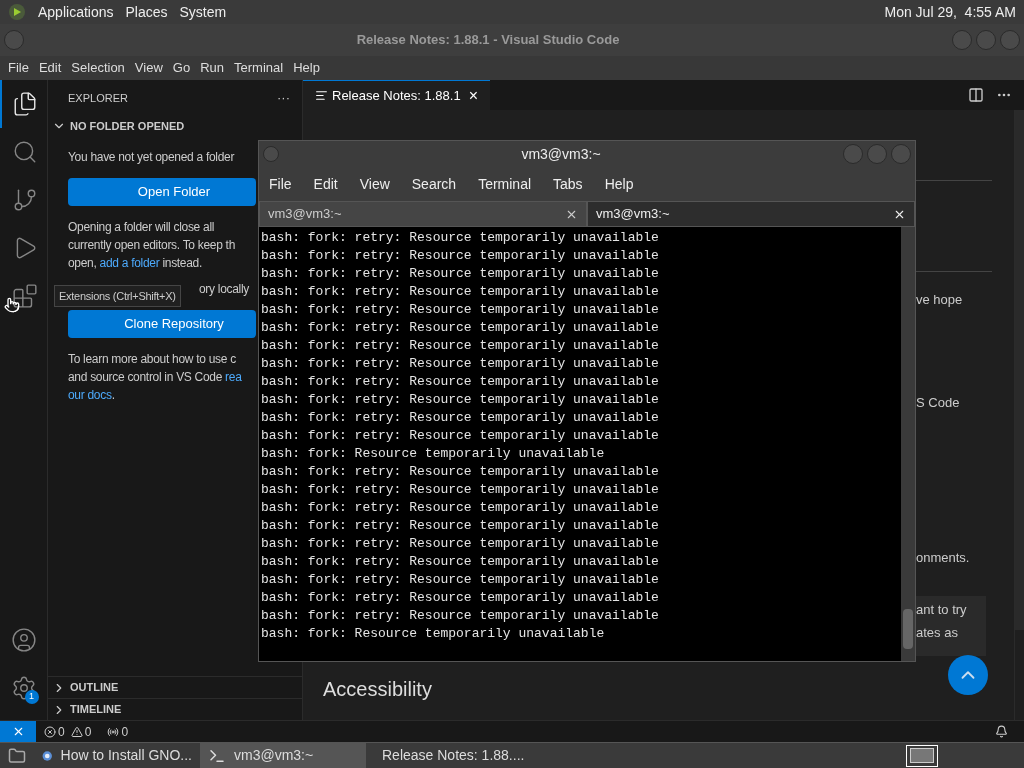 The height and width of the screenshot is (768, 1024). Describe the element at coordinates (117, 296) in the screenshot. I see `tooltip: Extensions (Ctrl+Shift+X)` at that location.